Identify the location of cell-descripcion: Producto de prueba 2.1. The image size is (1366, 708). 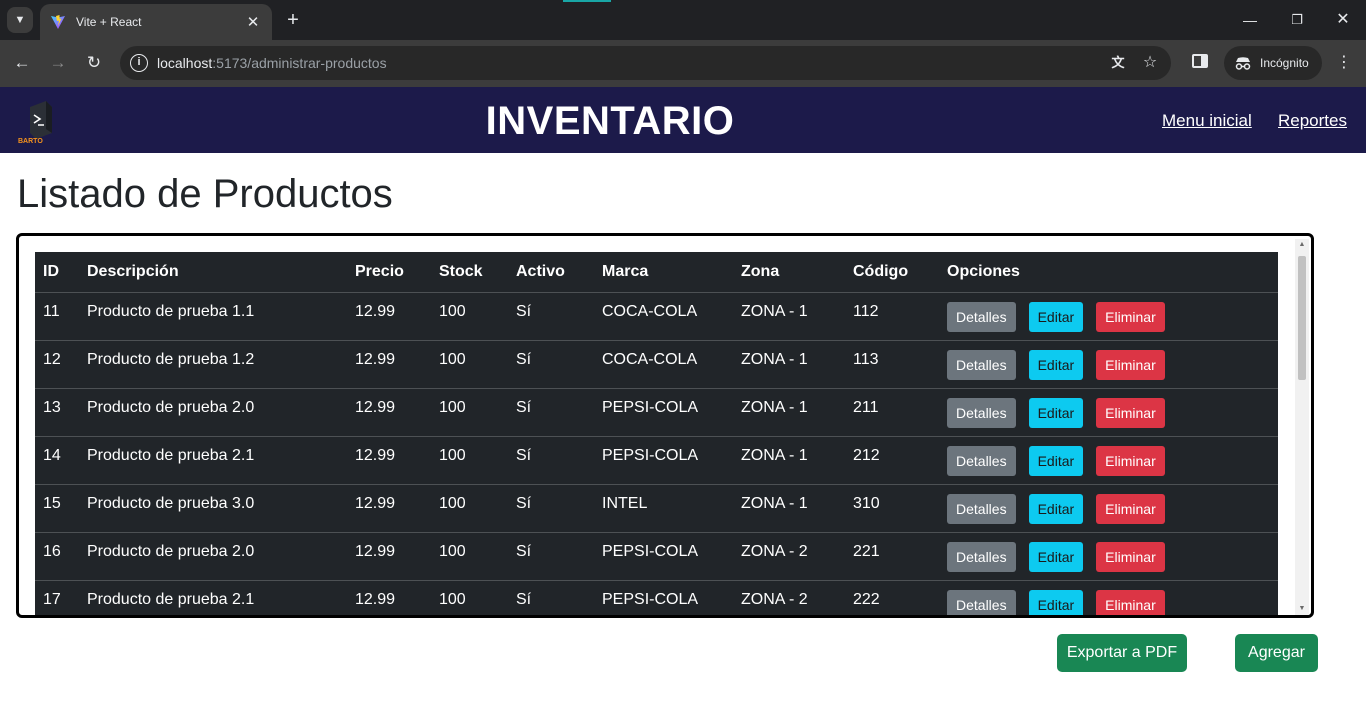
(213, 460).